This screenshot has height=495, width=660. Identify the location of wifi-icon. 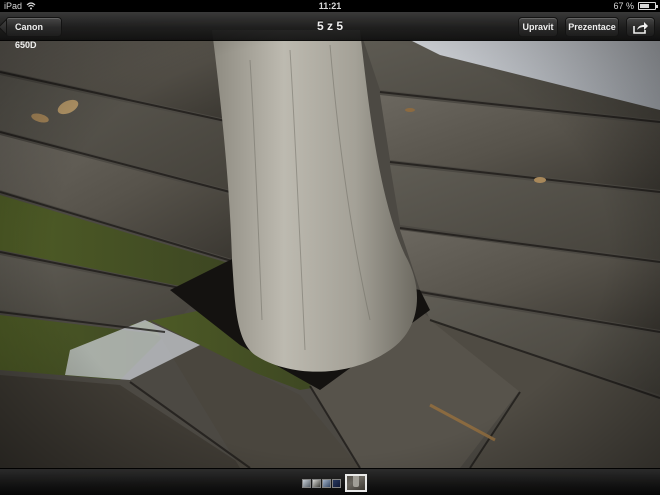
(31, 6).